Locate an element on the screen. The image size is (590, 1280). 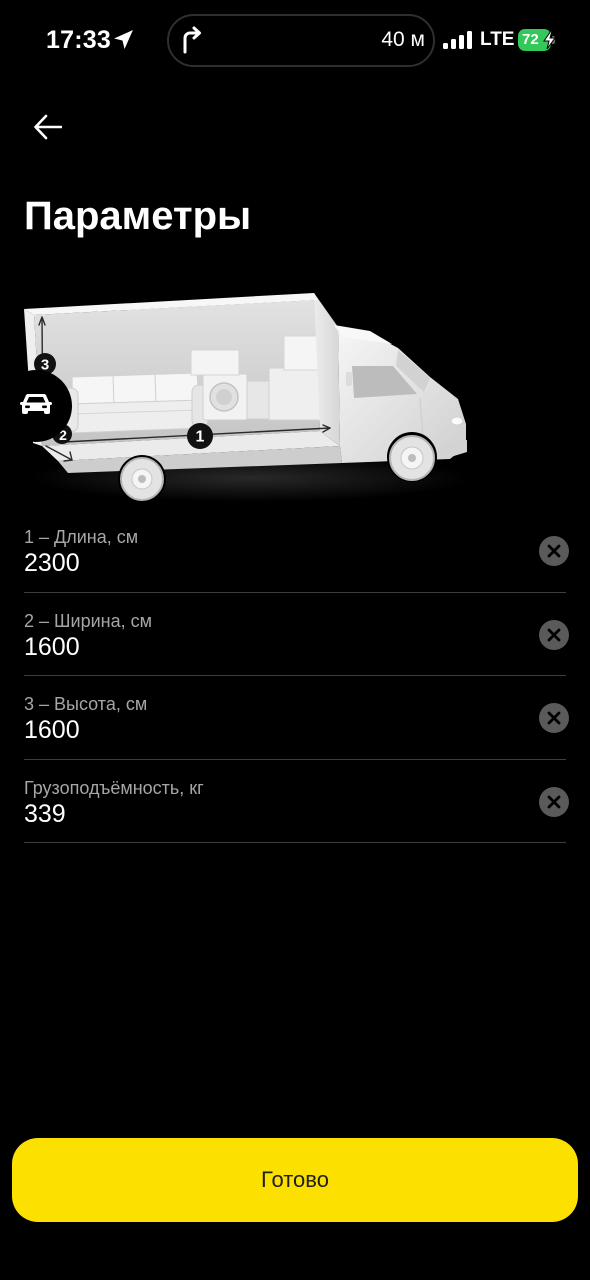
location-arrow-icon is located at coordinates (123, 39).